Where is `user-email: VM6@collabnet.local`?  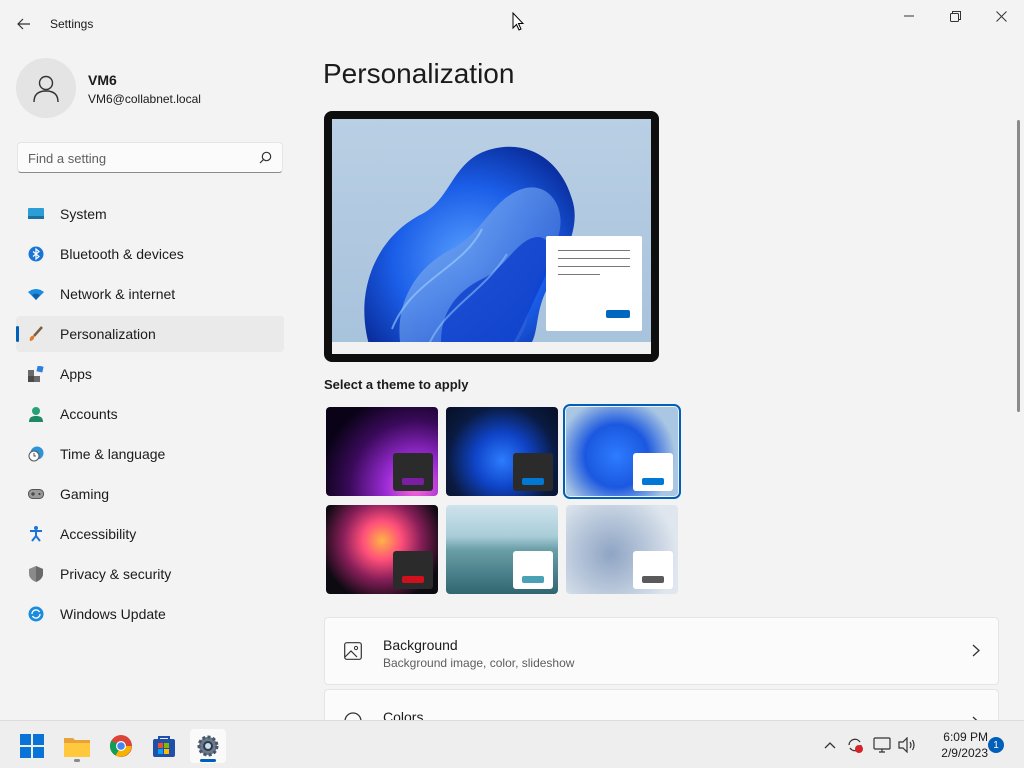
user-email: VM6@collabnet.local is located at coordinates (144, 99).